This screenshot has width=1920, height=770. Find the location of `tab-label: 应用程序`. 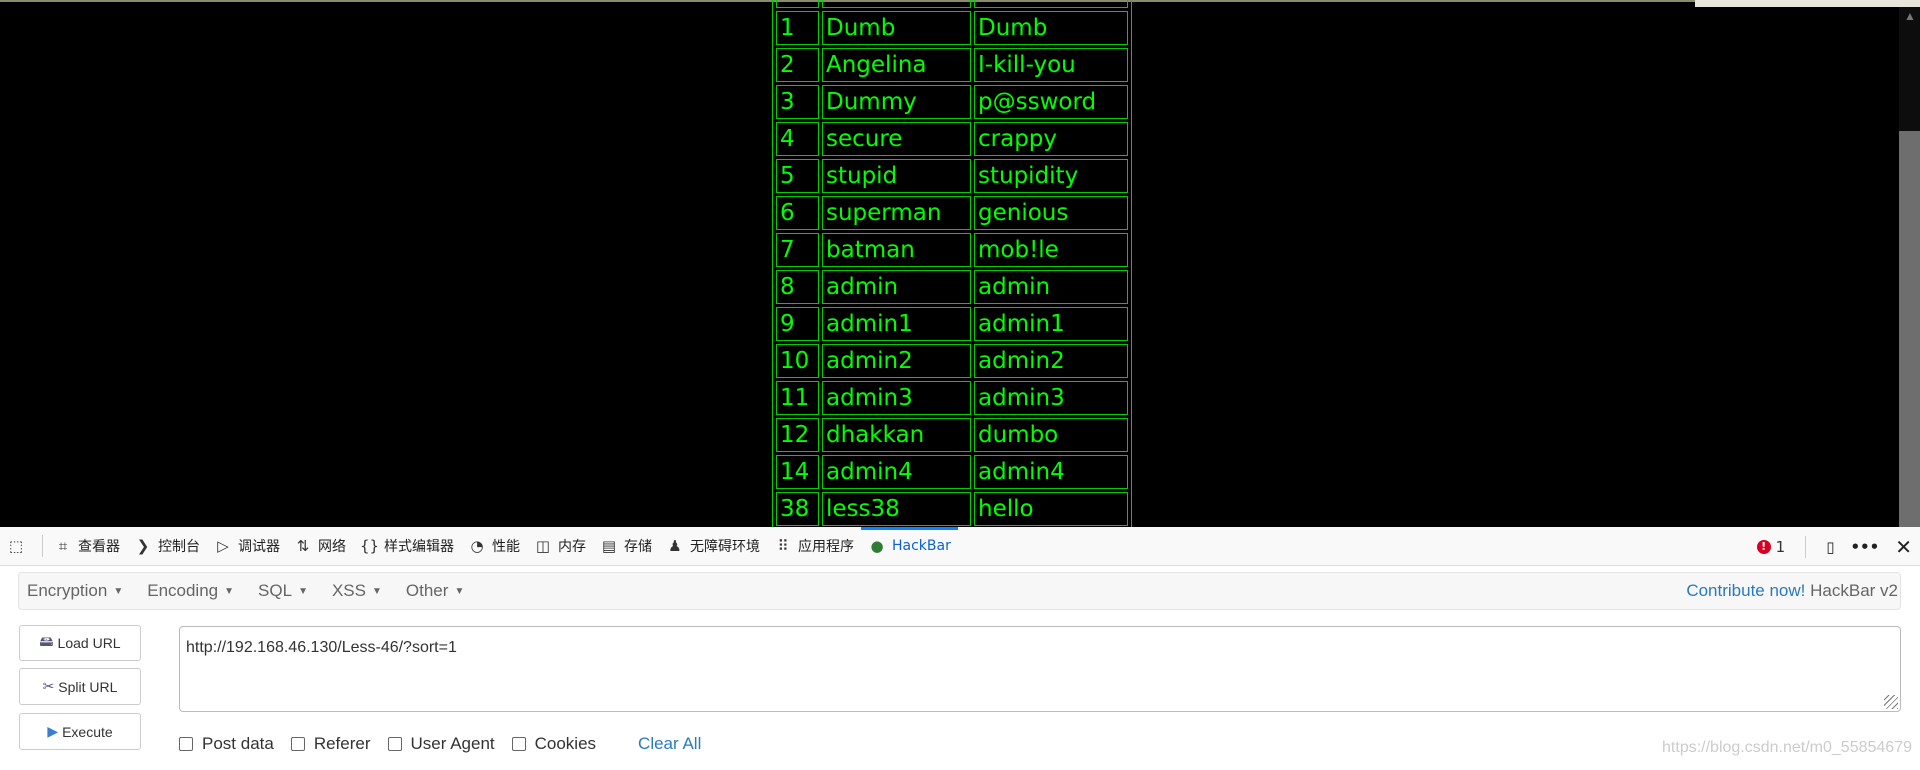

tab-label: 应用程序 is located at coordinates (826, 547).